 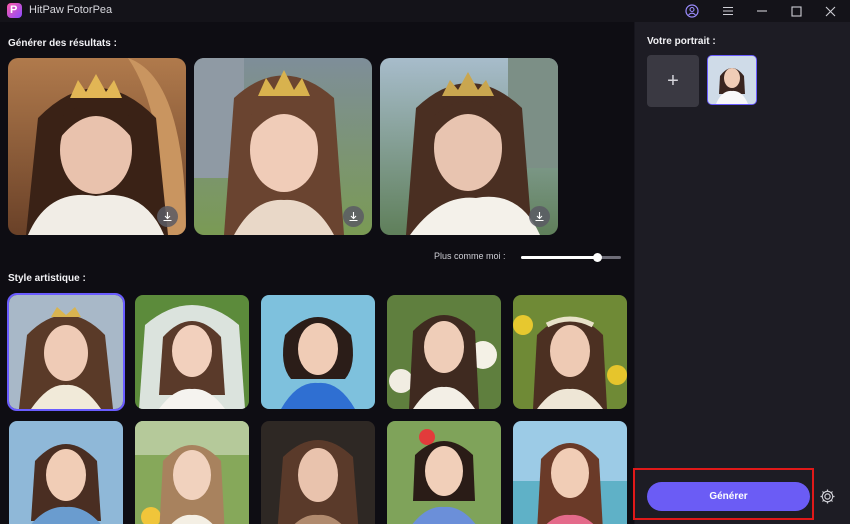 I want to click on gear-icon, so click(x=827, y=496).